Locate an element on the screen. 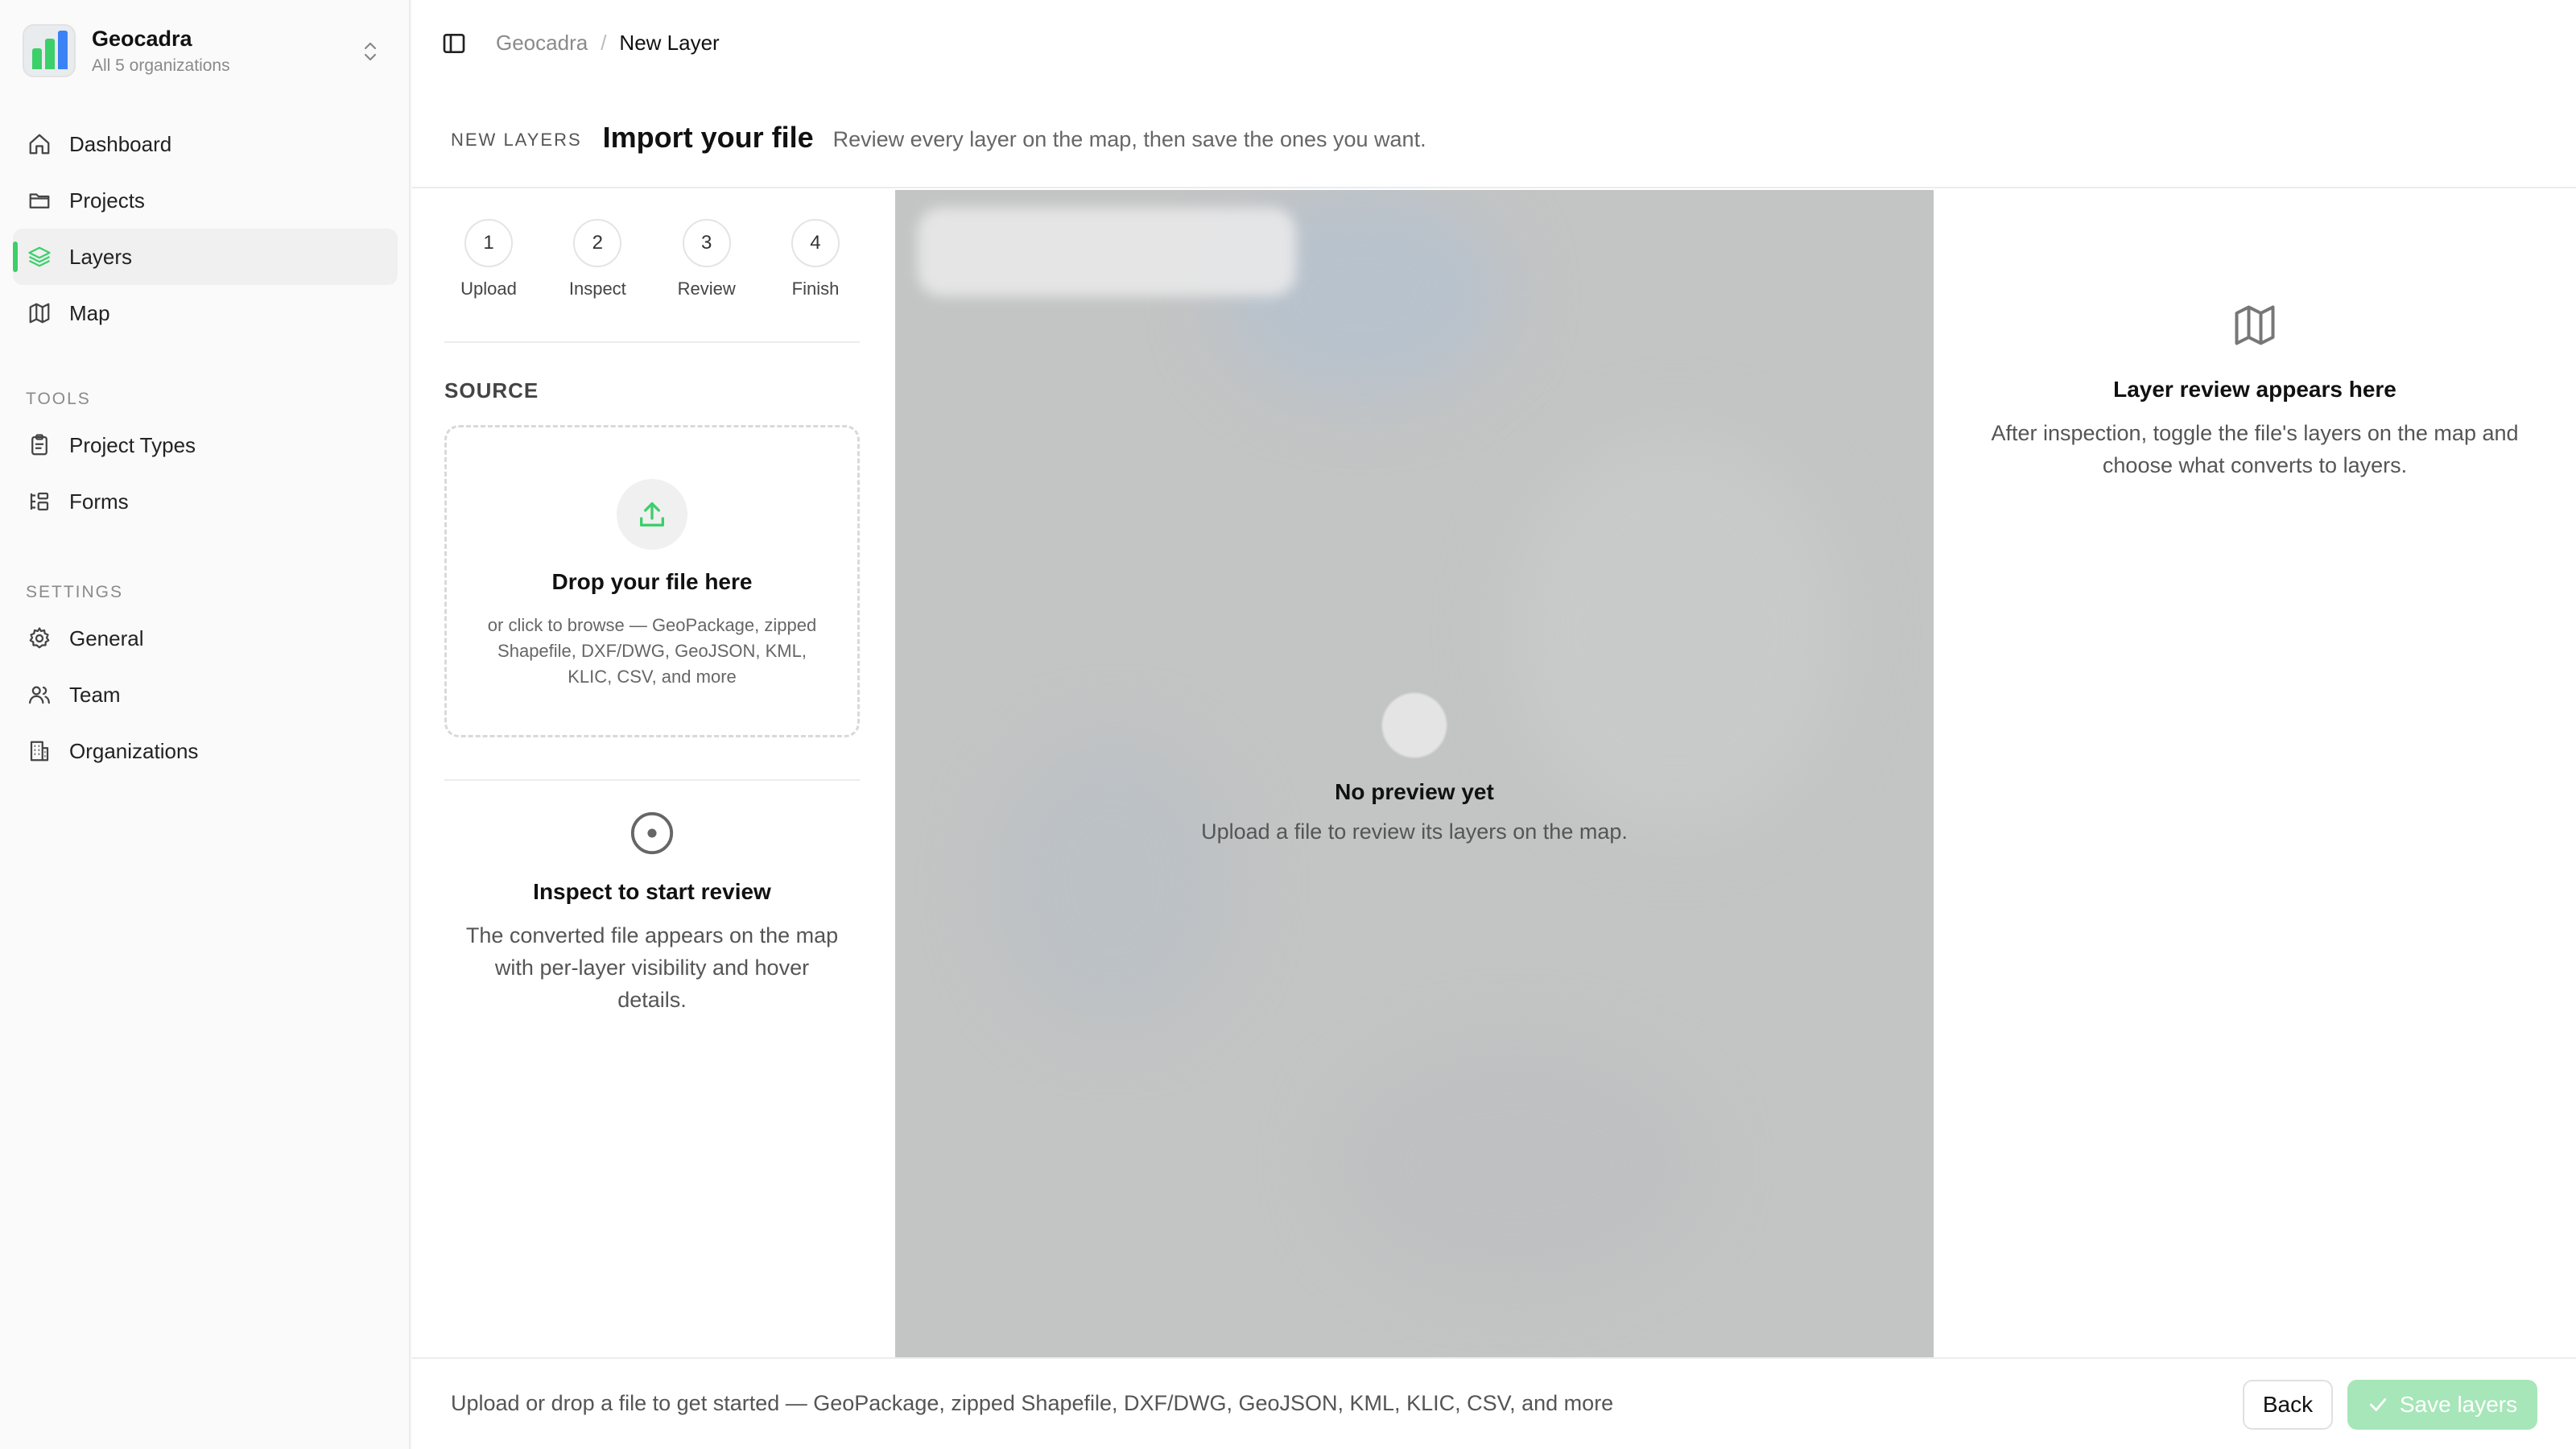  org-logo is located at coordinates (49, 50).